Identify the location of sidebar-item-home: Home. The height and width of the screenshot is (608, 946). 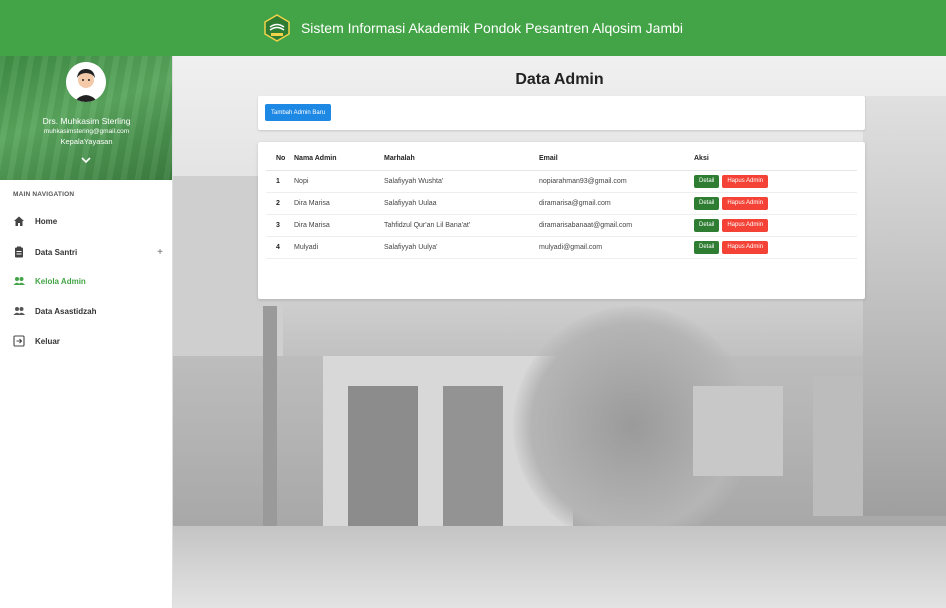
(86, 221).